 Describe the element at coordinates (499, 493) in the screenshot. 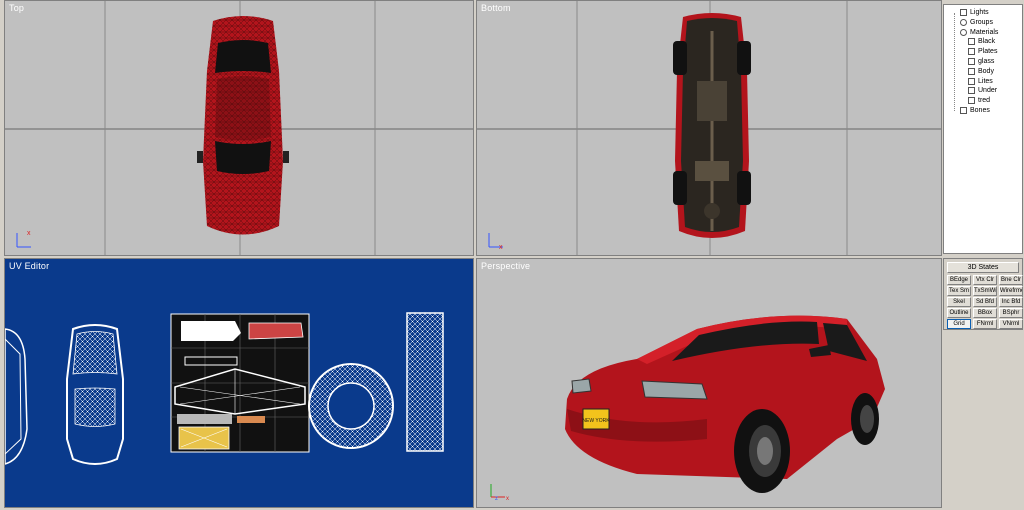

I see `axis-gizmo-perspective: z x` at that location.